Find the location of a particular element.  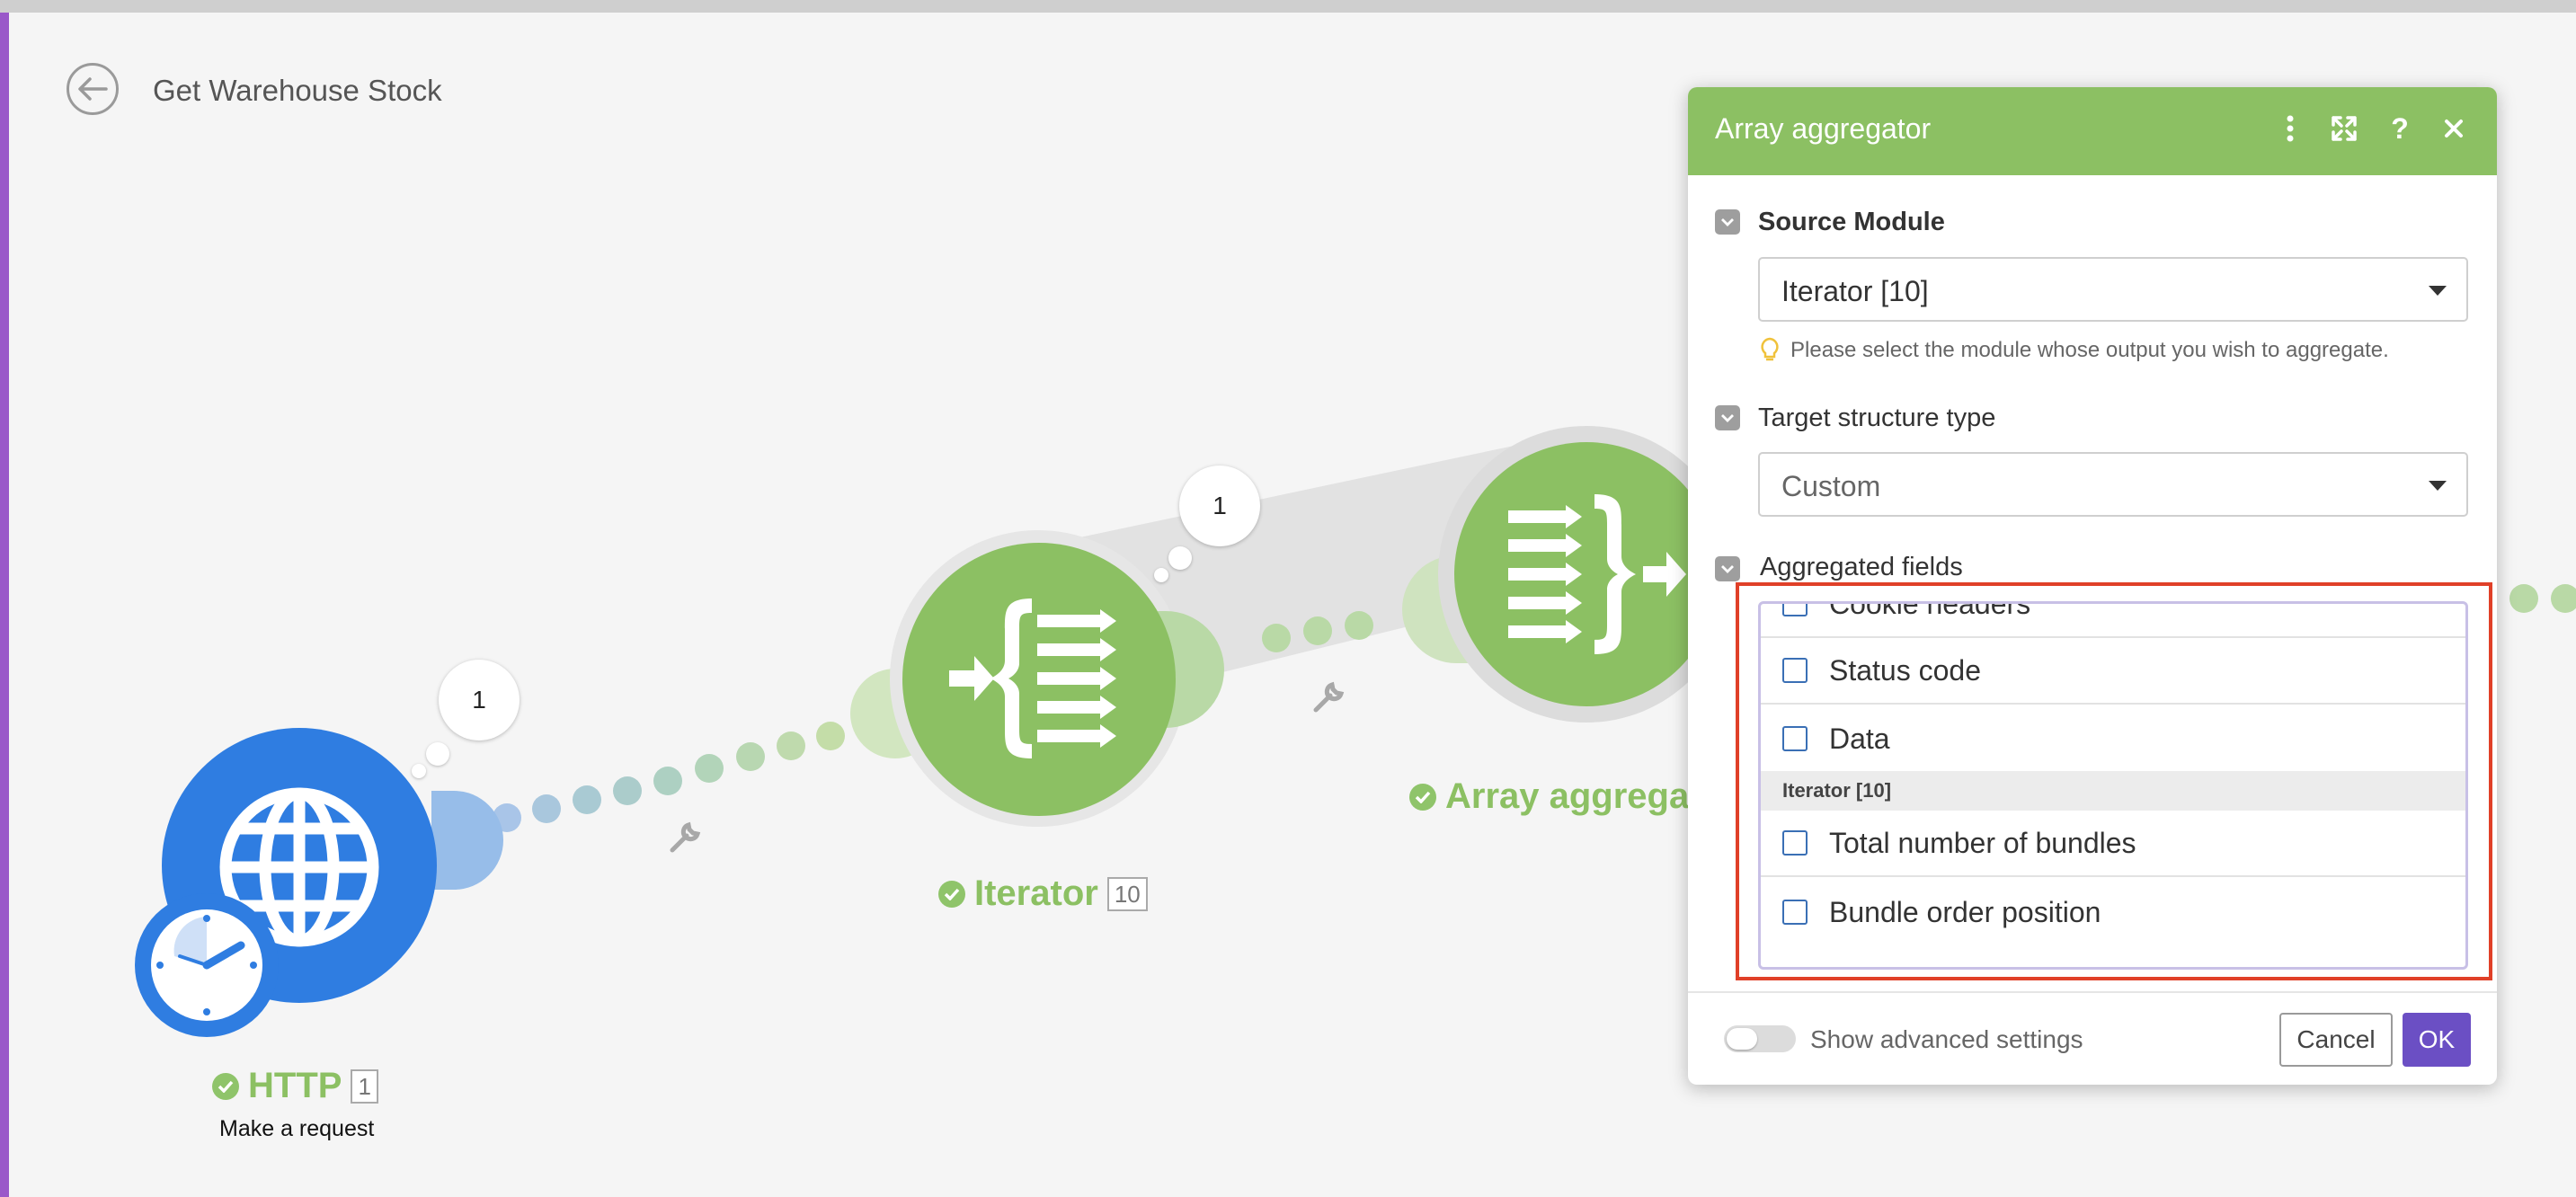

aggregator-label: Array aggrega is located at coordinates (1549, 796).